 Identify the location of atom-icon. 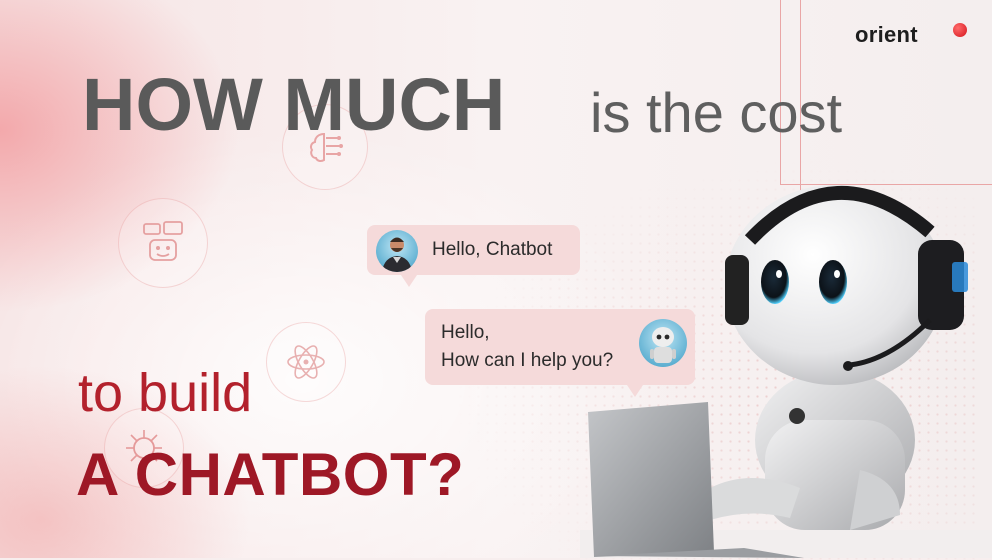
(306, 362).